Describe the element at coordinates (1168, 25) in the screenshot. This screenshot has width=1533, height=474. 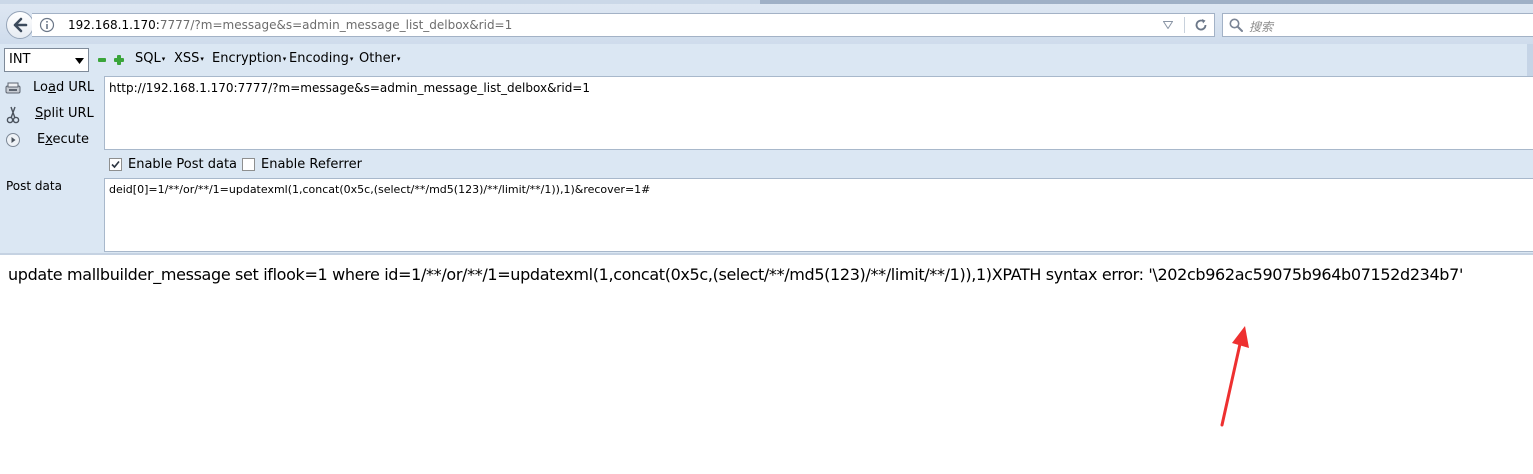
I see `history-dropdown-icon` at that location.